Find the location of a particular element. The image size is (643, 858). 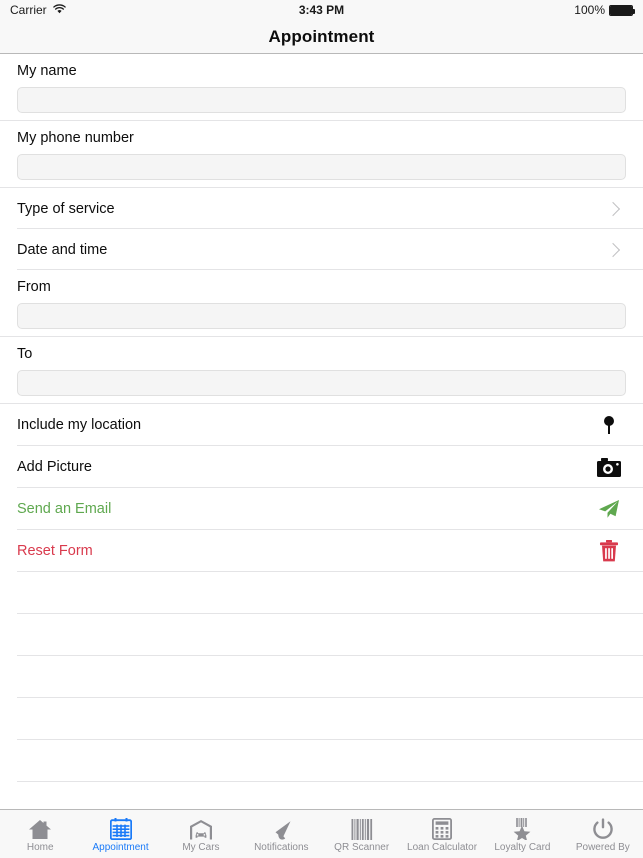

status-bar-right: 100% is located at coordinates (604, 10).